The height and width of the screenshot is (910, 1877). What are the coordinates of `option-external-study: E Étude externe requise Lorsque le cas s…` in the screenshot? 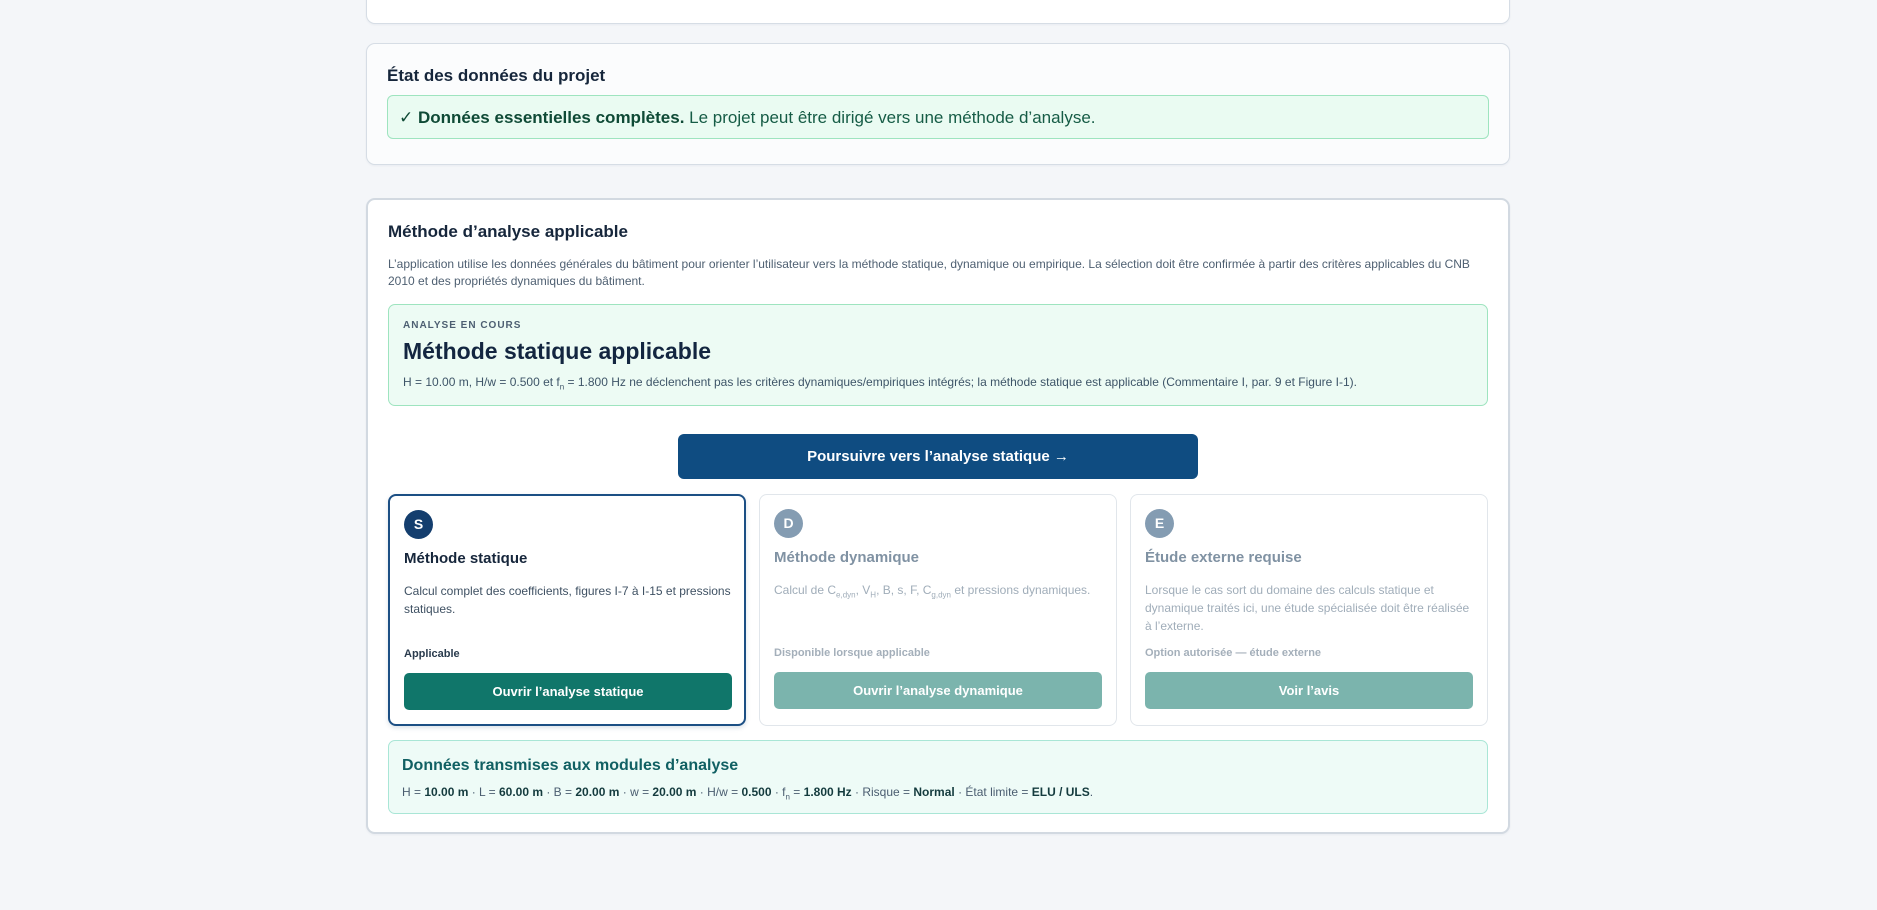 It's located at (1309, 610).